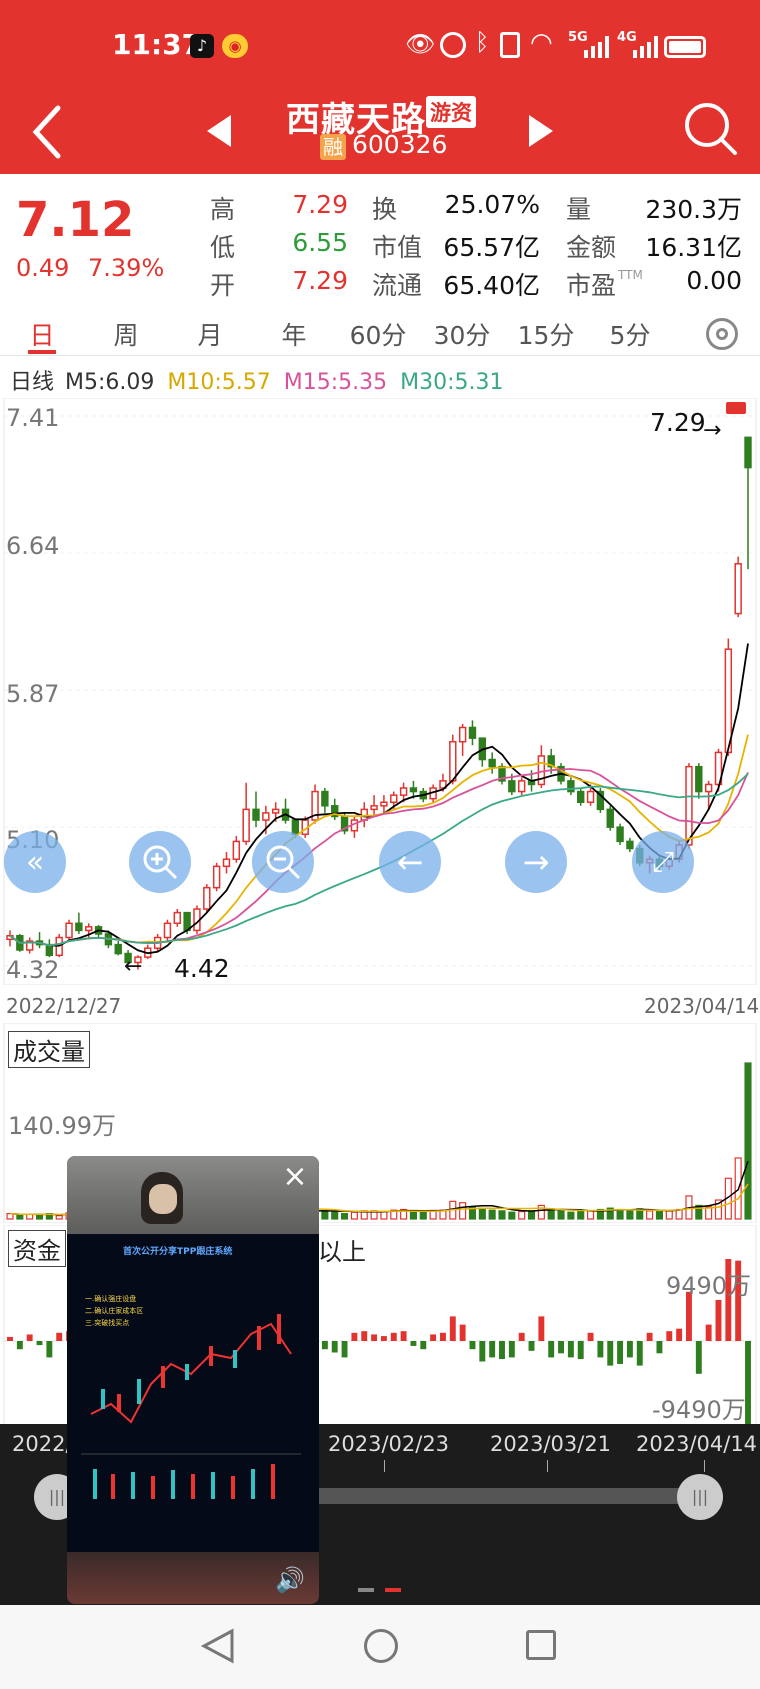 The width and height of the screenshot is (760, 1689). What do you see at coordinates (714, 280) in the screenshot?
I see `quote-value: 0.00` at bounding box center [714, 280].